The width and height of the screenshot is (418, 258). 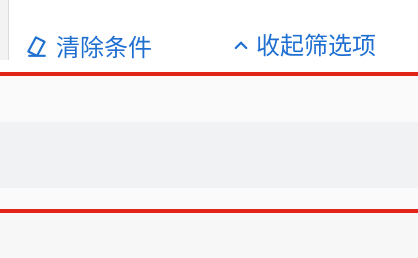 I want to click on highlight-bottom-line, so click(x=209, y=211).